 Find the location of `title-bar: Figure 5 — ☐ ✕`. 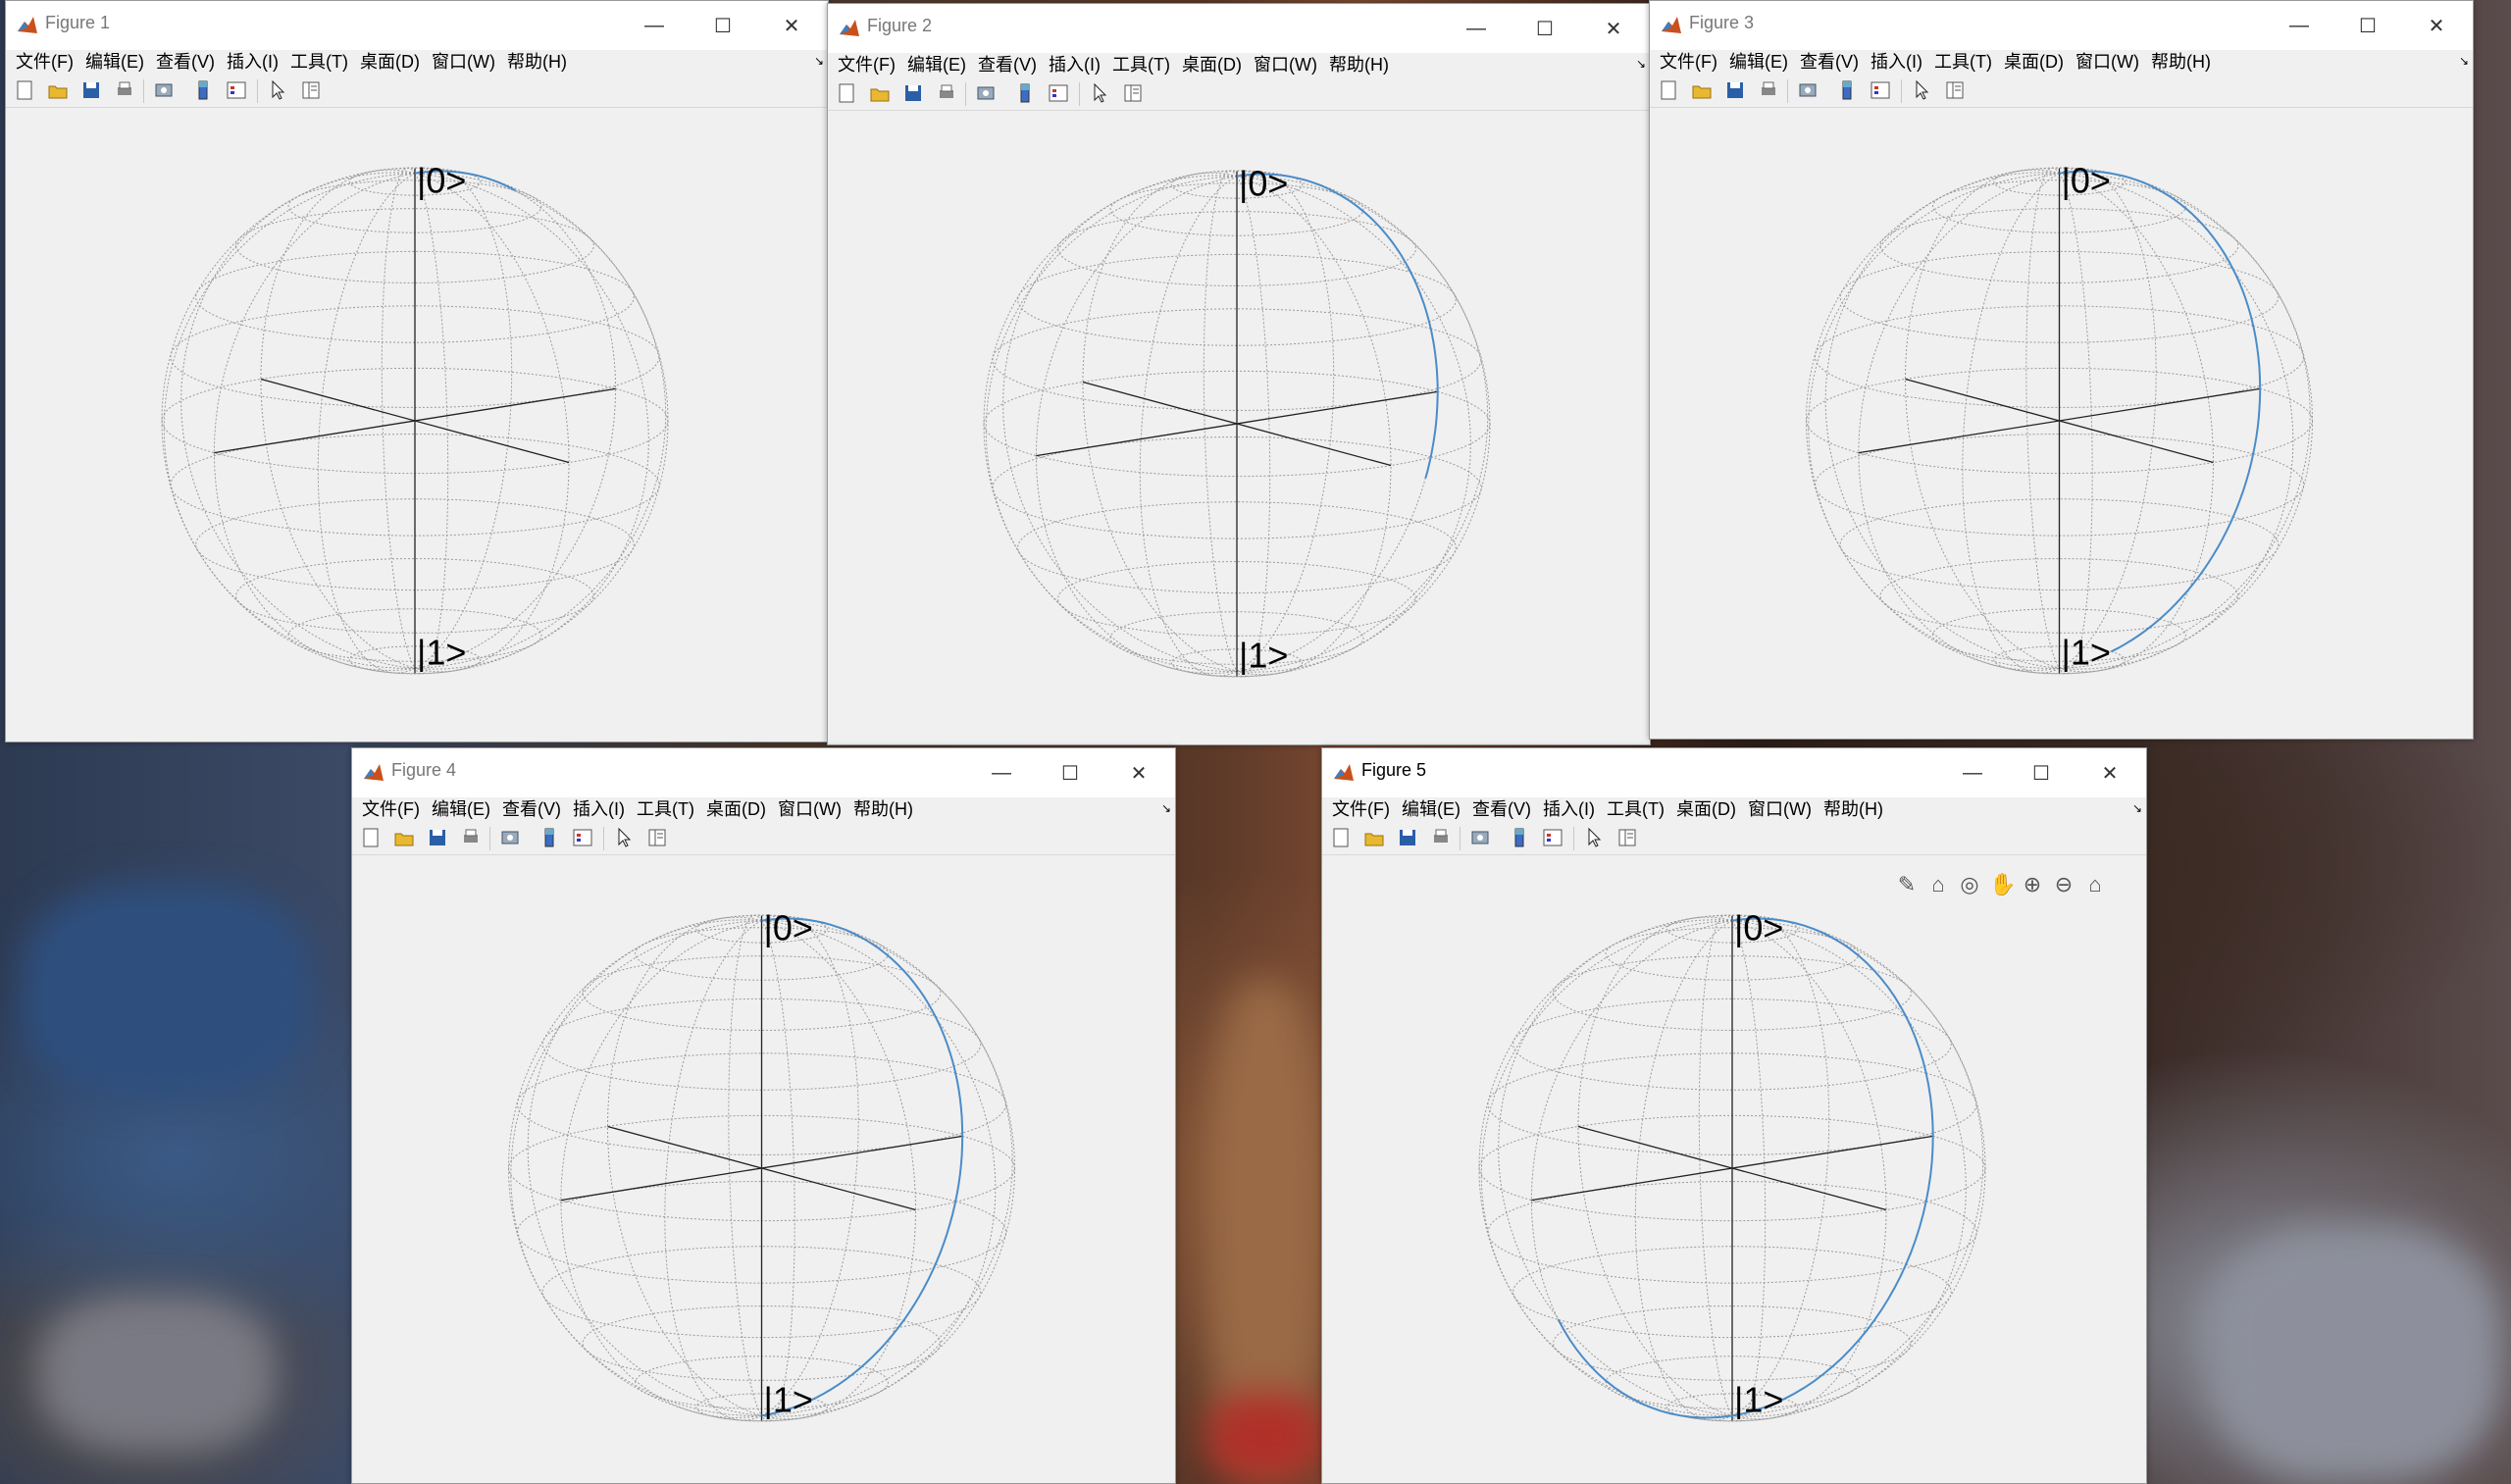

title-bar: Figure 5 — ☐ ✕ is located at coordinates (1734, 773).